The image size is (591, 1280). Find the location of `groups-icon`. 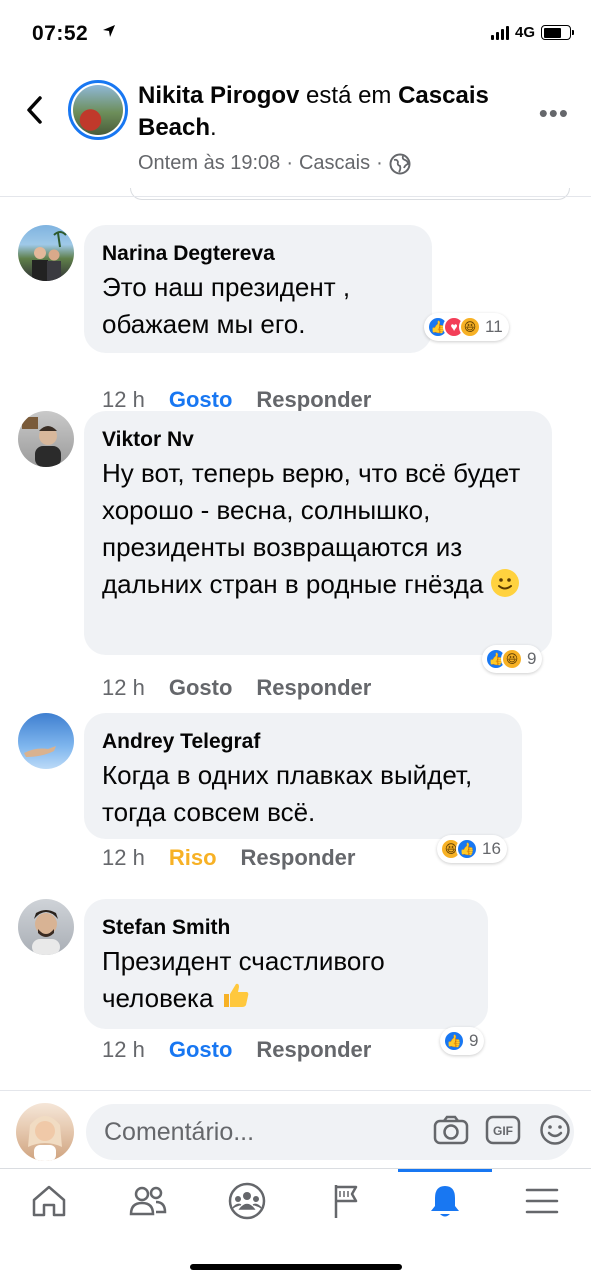

groups-icon is located at coordinates (247, 1201).